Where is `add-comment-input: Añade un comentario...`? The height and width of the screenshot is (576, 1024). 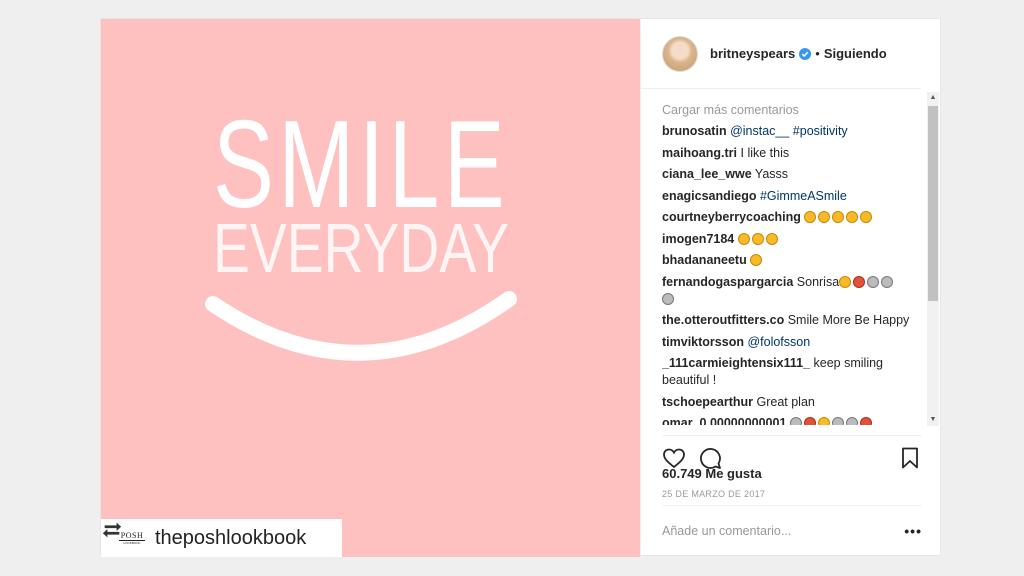 add-comment-input: Añade un comentario... is located at coordinates (726, 531).